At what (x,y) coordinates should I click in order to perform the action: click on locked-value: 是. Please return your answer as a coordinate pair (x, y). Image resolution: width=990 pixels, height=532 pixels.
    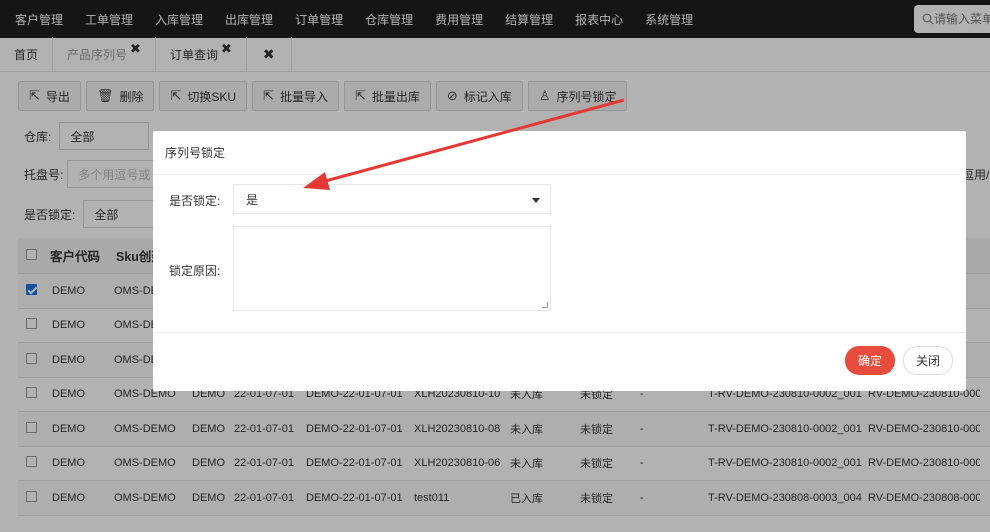
    Looking at the image, I should click on (252, 199).